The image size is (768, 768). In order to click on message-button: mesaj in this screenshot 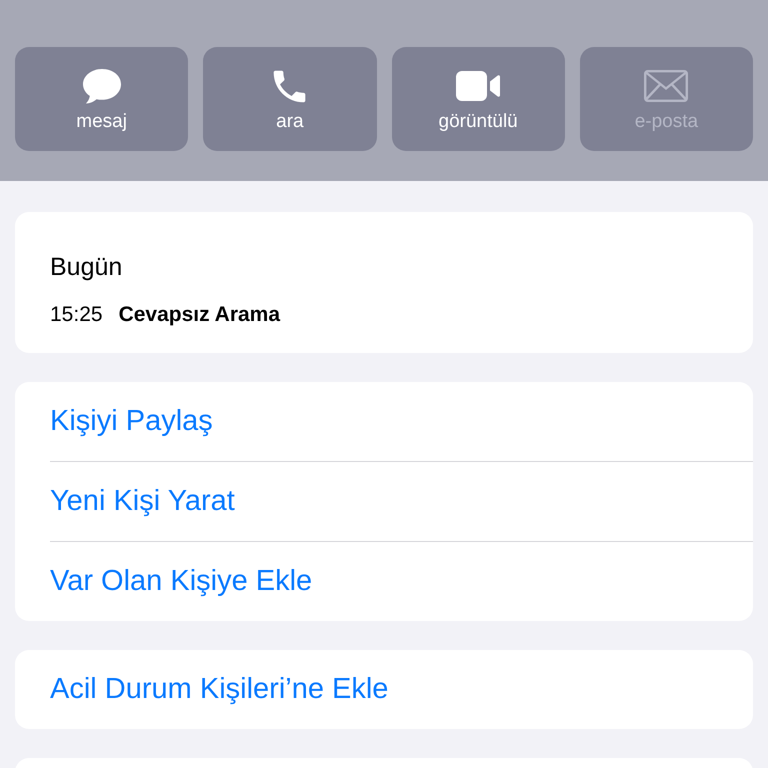, I will do `click(101, 99)`.